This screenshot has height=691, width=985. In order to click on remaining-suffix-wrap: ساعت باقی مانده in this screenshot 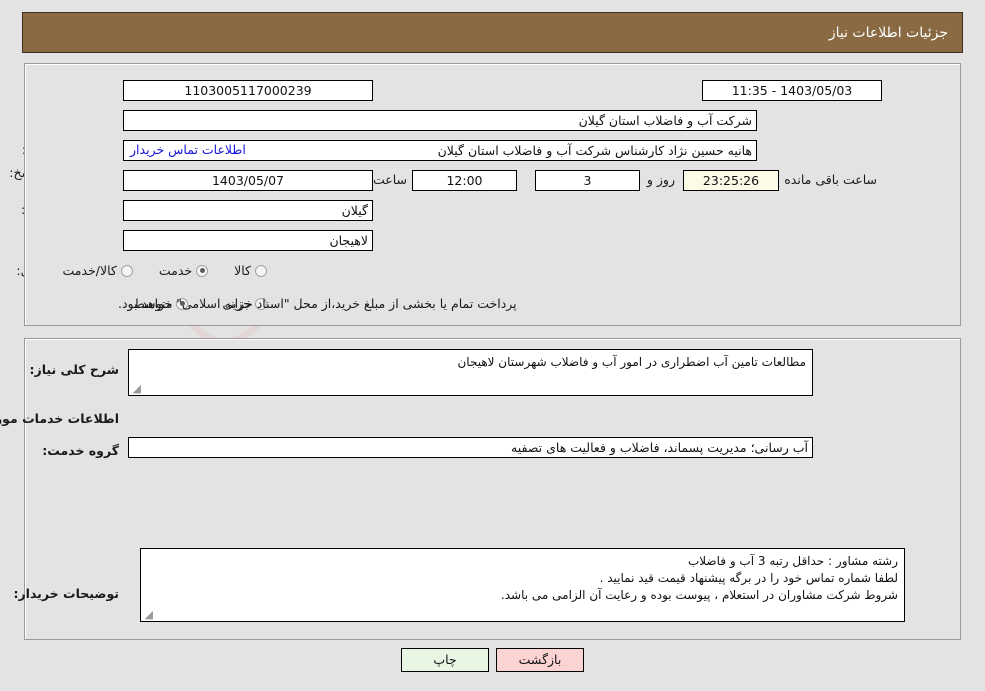, I will do `click(830, 179)`.